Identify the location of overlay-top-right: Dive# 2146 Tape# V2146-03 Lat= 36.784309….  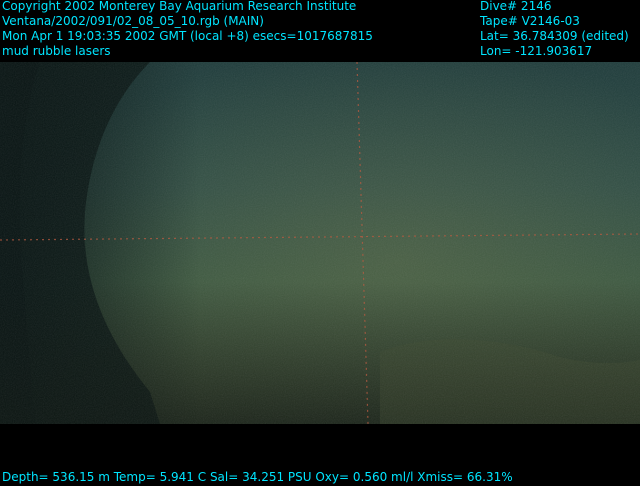
(554, 29).